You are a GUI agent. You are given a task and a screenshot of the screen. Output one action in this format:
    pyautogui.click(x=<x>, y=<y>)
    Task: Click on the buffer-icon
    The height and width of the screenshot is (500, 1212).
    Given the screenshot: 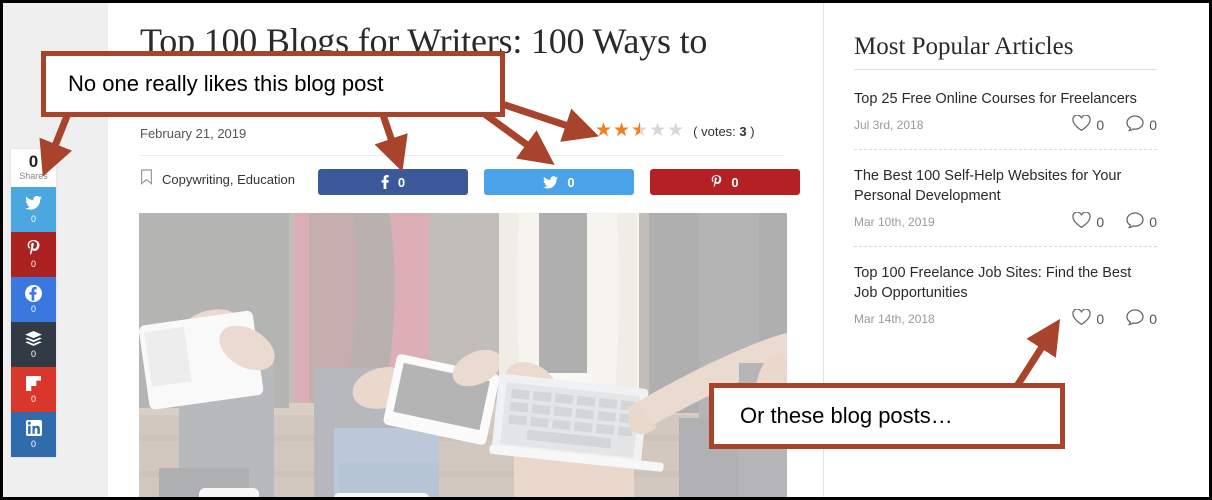 What is the action you would take?
    pyautogui.click(x=33, y=338)
    